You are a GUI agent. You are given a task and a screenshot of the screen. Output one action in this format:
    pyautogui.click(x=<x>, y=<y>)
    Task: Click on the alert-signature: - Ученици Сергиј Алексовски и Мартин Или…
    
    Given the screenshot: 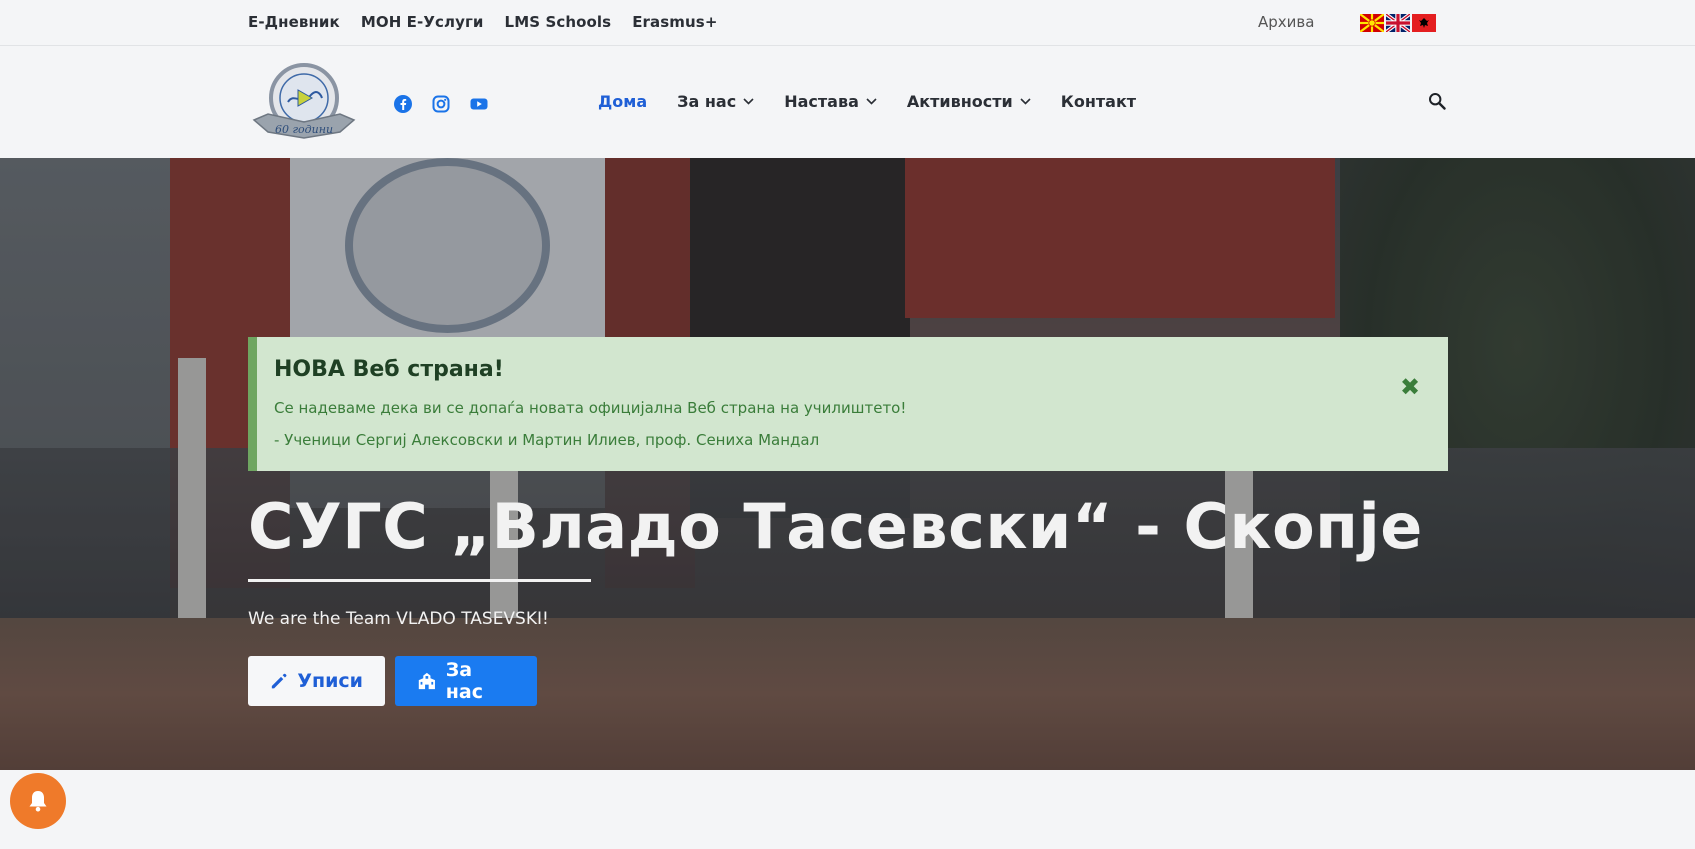 What is the action you would take?
    pyautogui.click(x=547, y=440)
    